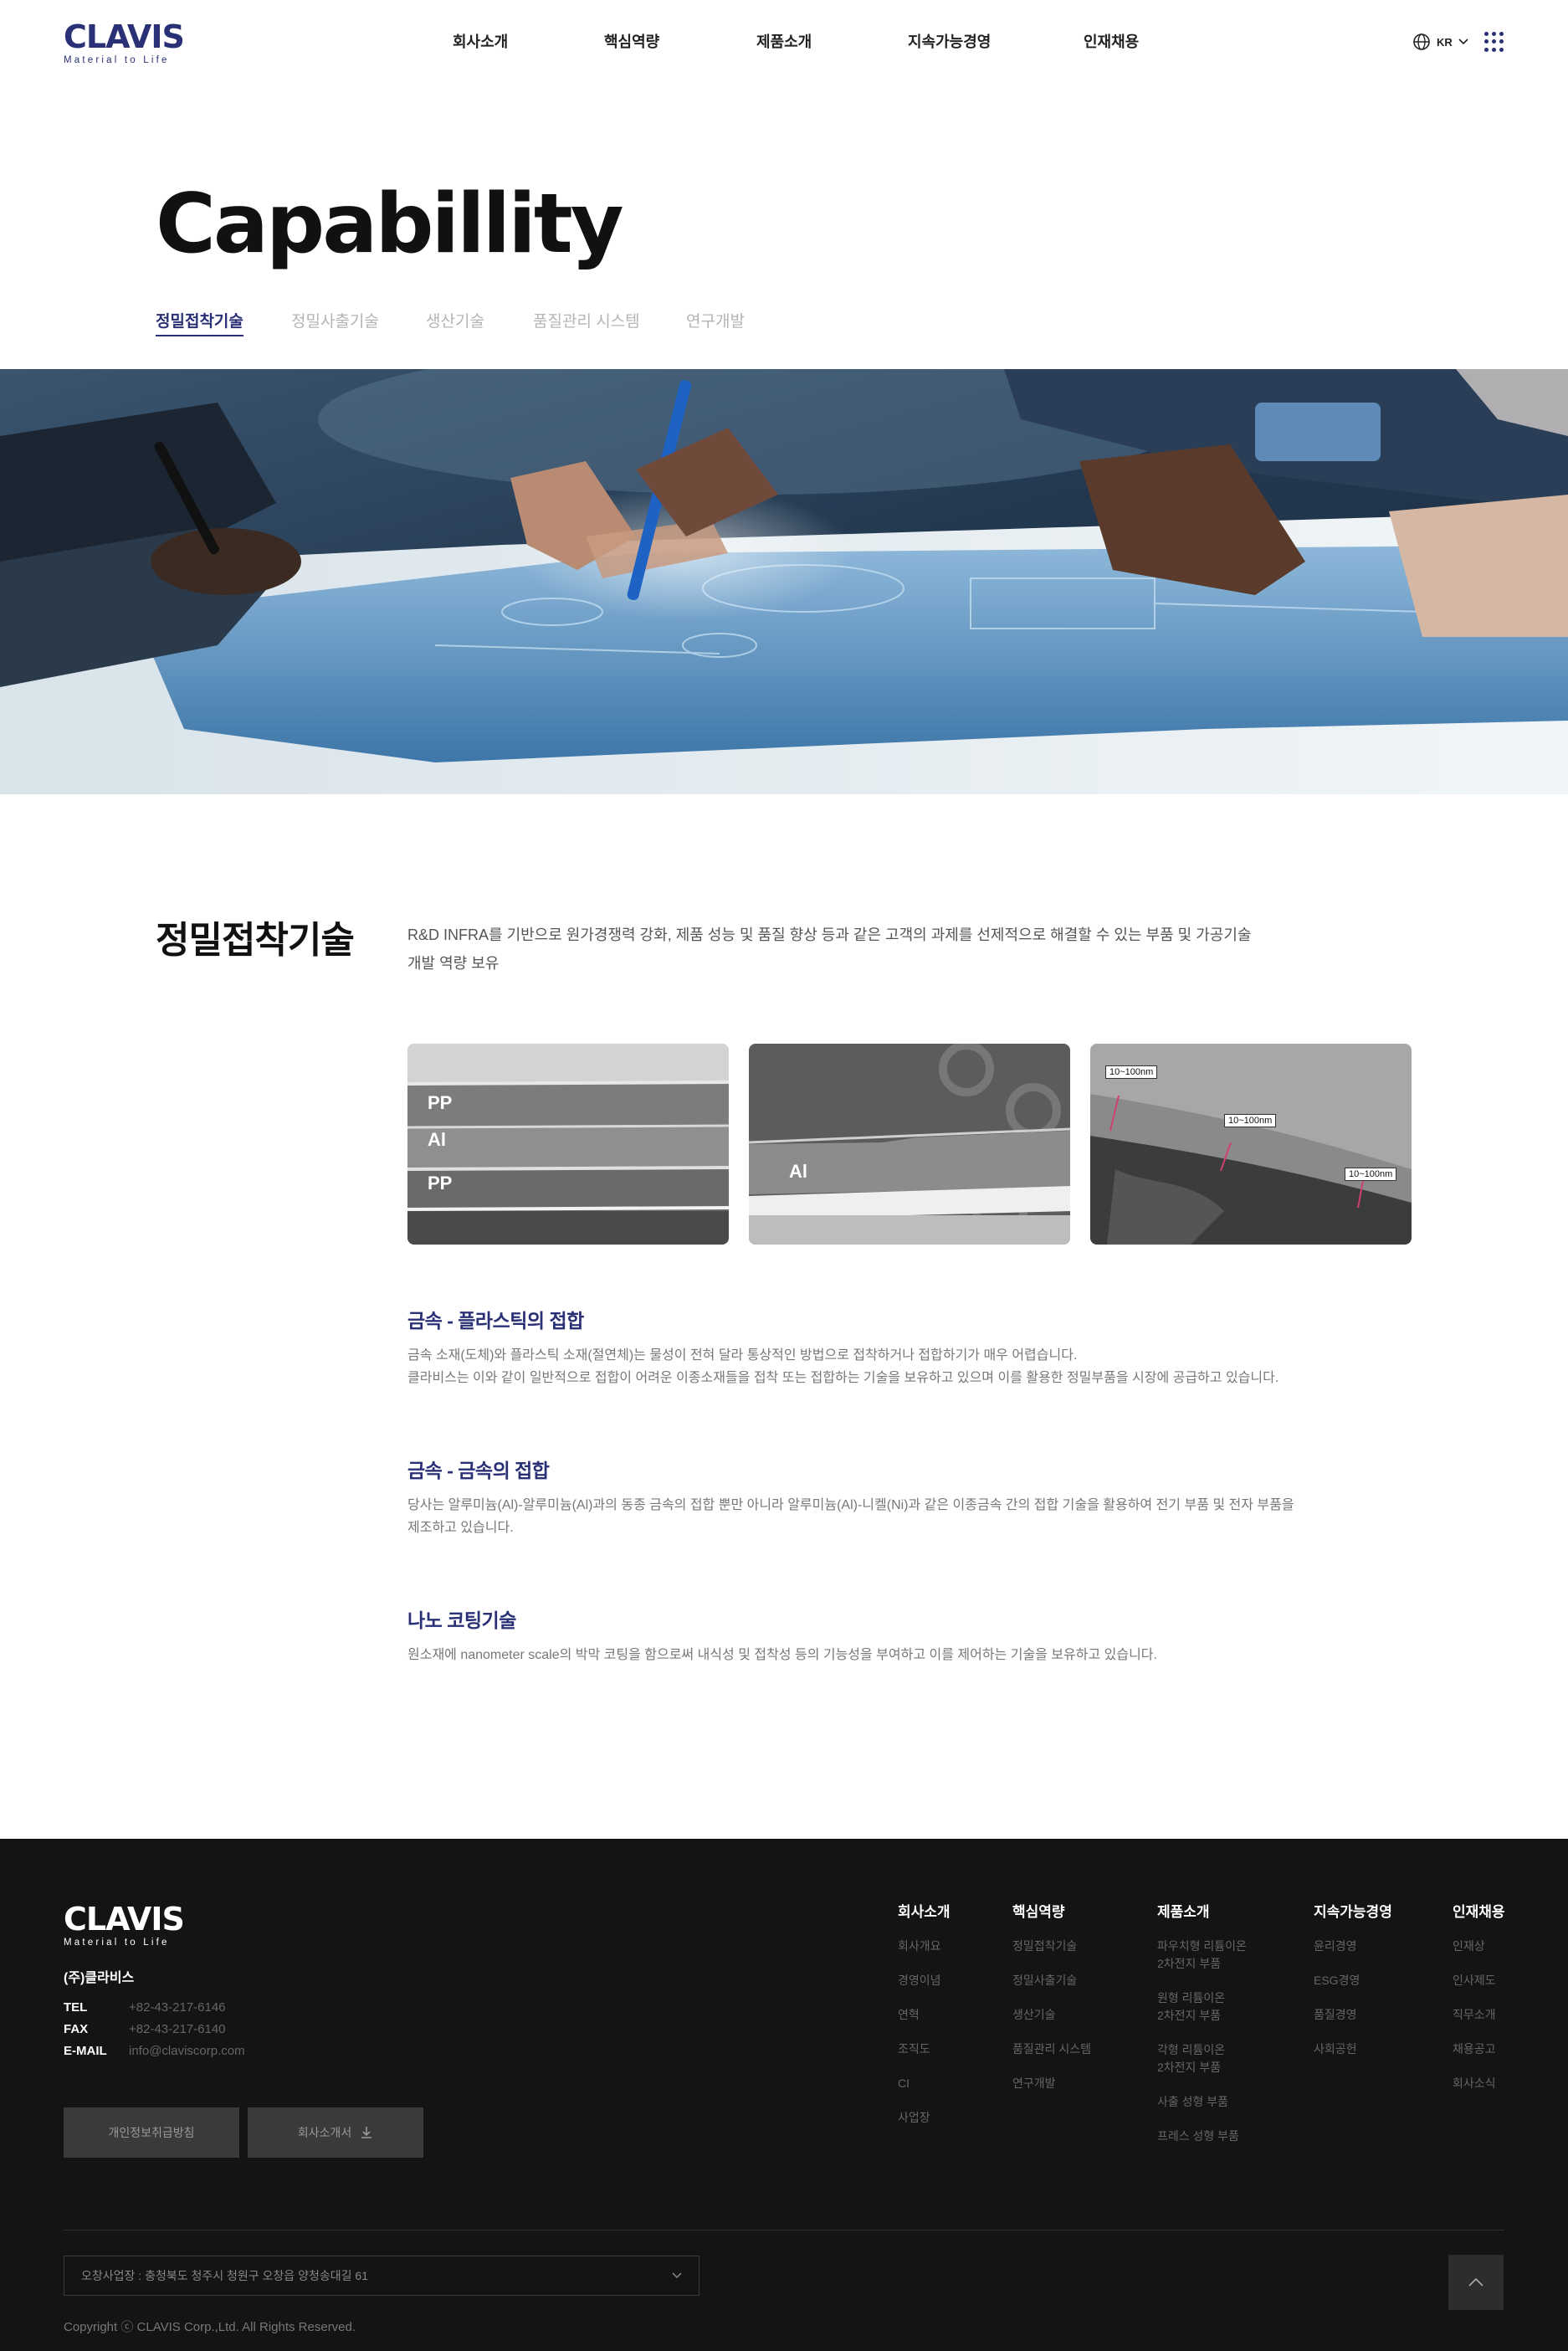 The width and height of the screenshot is (1568, 2351). Describe the element at coordinates (949, 41) in the screenshot. I see `nav-sustainability: 지속가능경영` at that location.